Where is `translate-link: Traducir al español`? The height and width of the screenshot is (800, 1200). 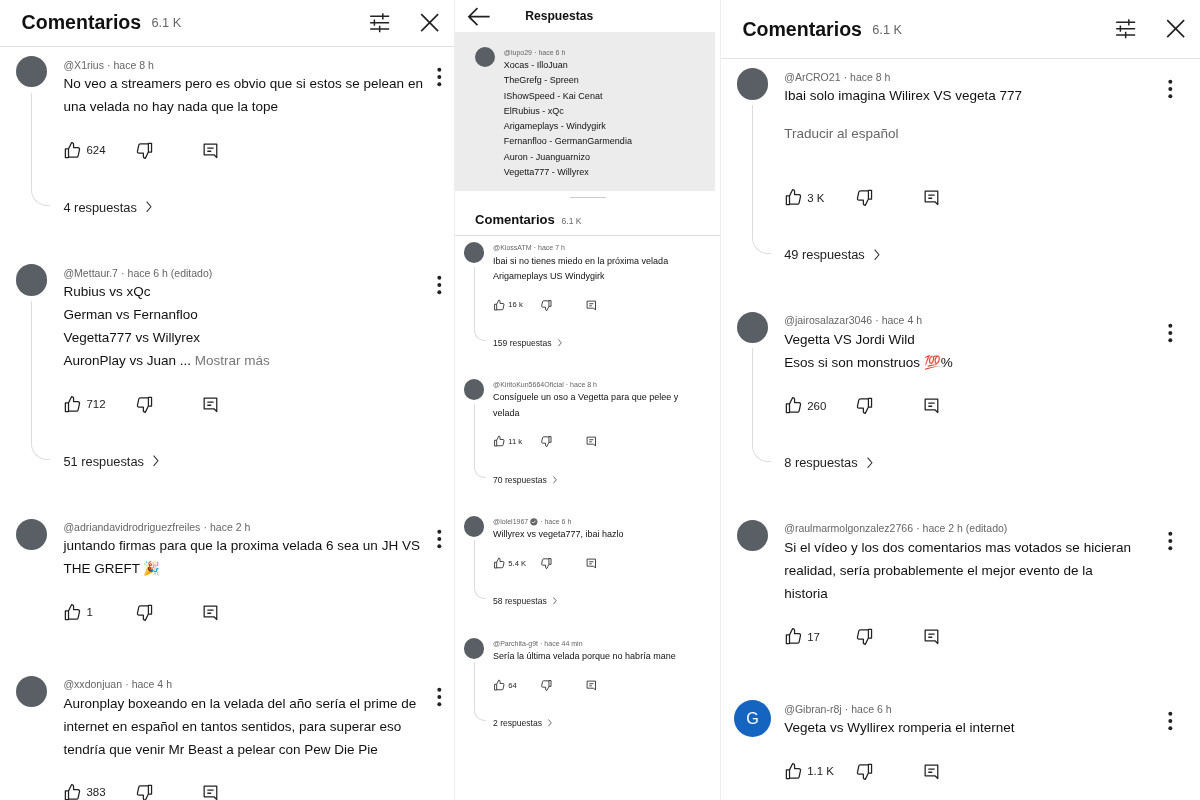
translate-link: Traducir al español is located at coordinates (962, 133).